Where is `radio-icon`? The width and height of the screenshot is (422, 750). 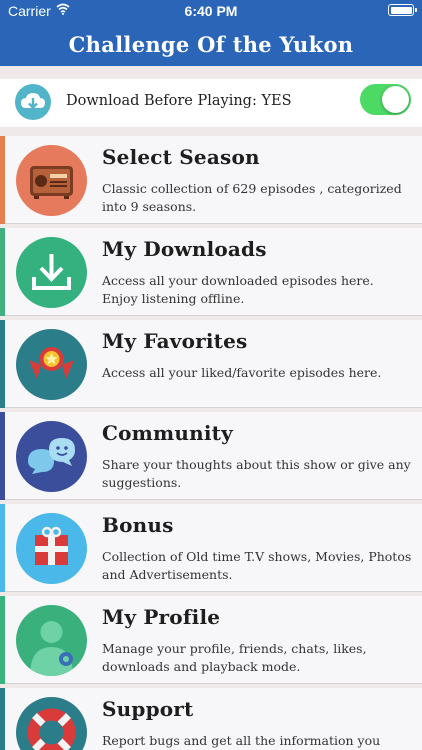
radio-icon is located at coordinates (51, 180).